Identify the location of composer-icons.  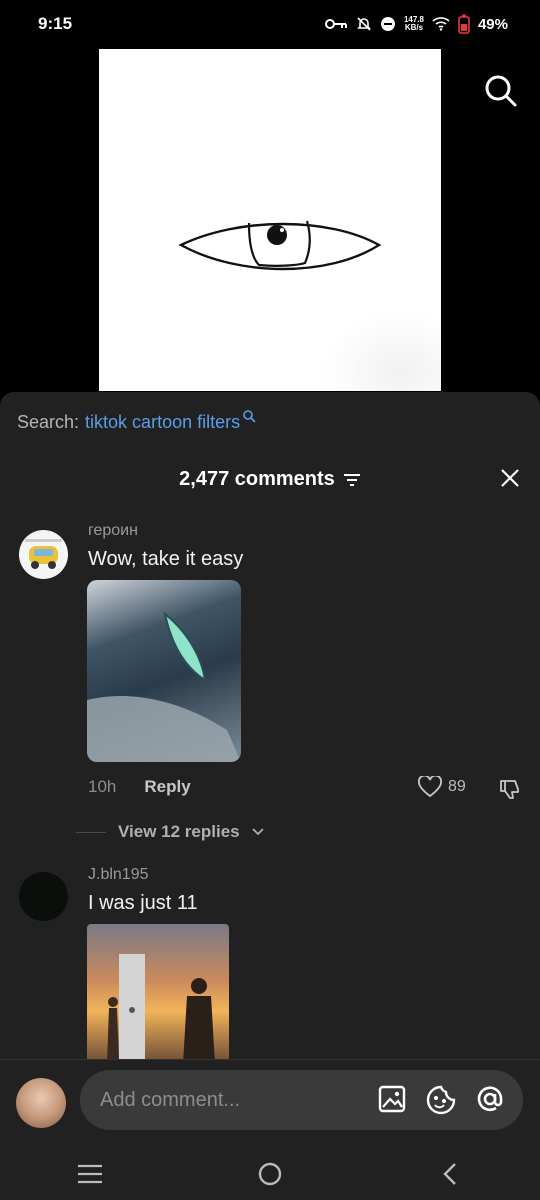
(441, 1100).